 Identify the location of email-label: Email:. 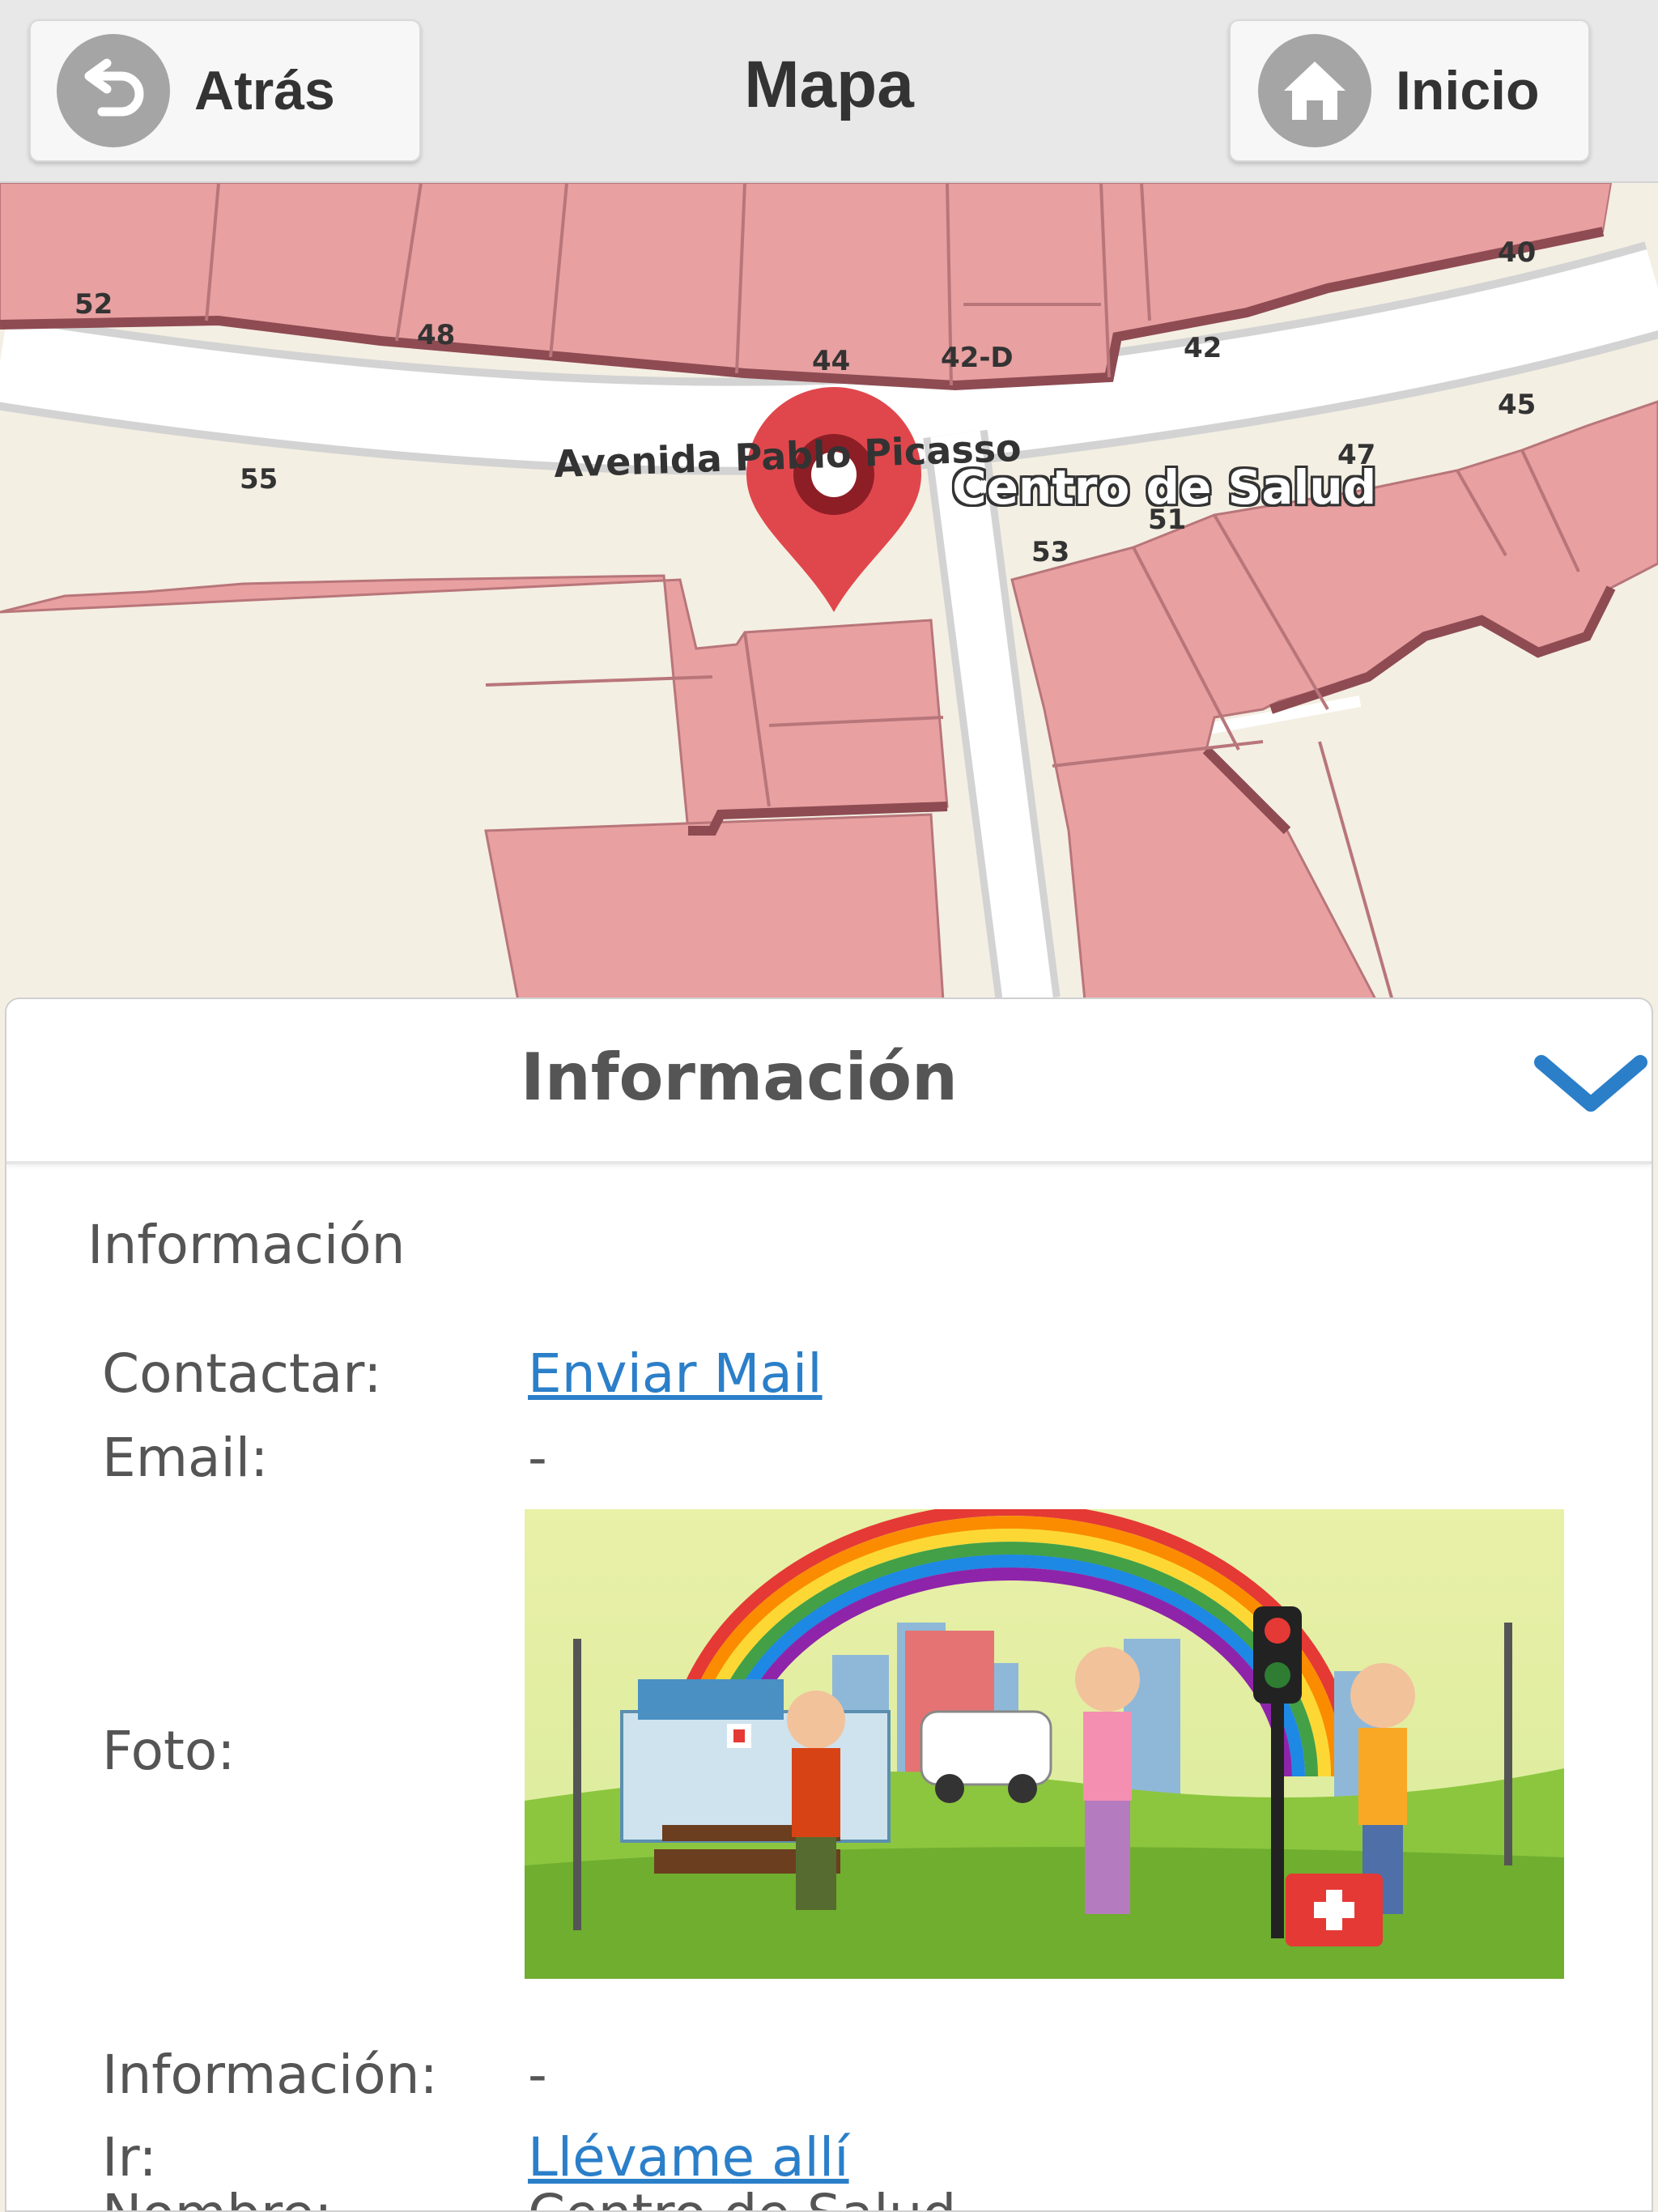
(185, 1458).